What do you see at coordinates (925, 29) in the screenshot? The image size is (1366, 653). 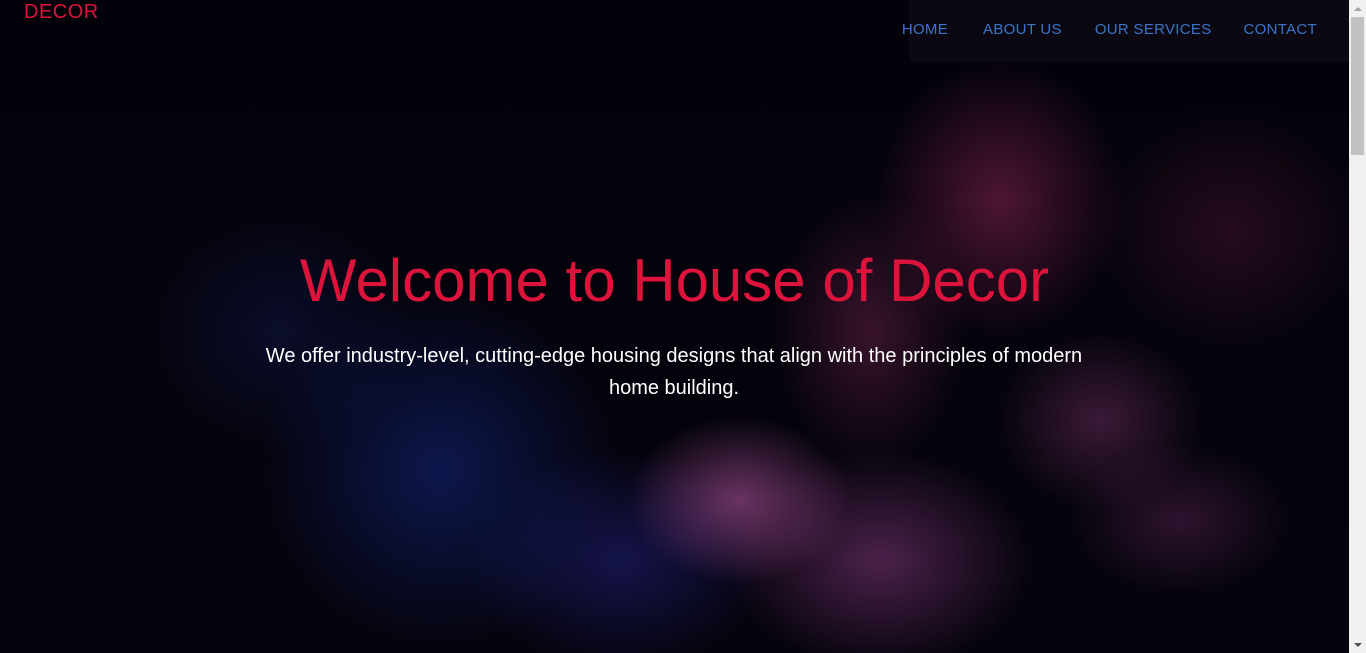 I see `nav-home-link: HOME` at bounding box center [925, 29].